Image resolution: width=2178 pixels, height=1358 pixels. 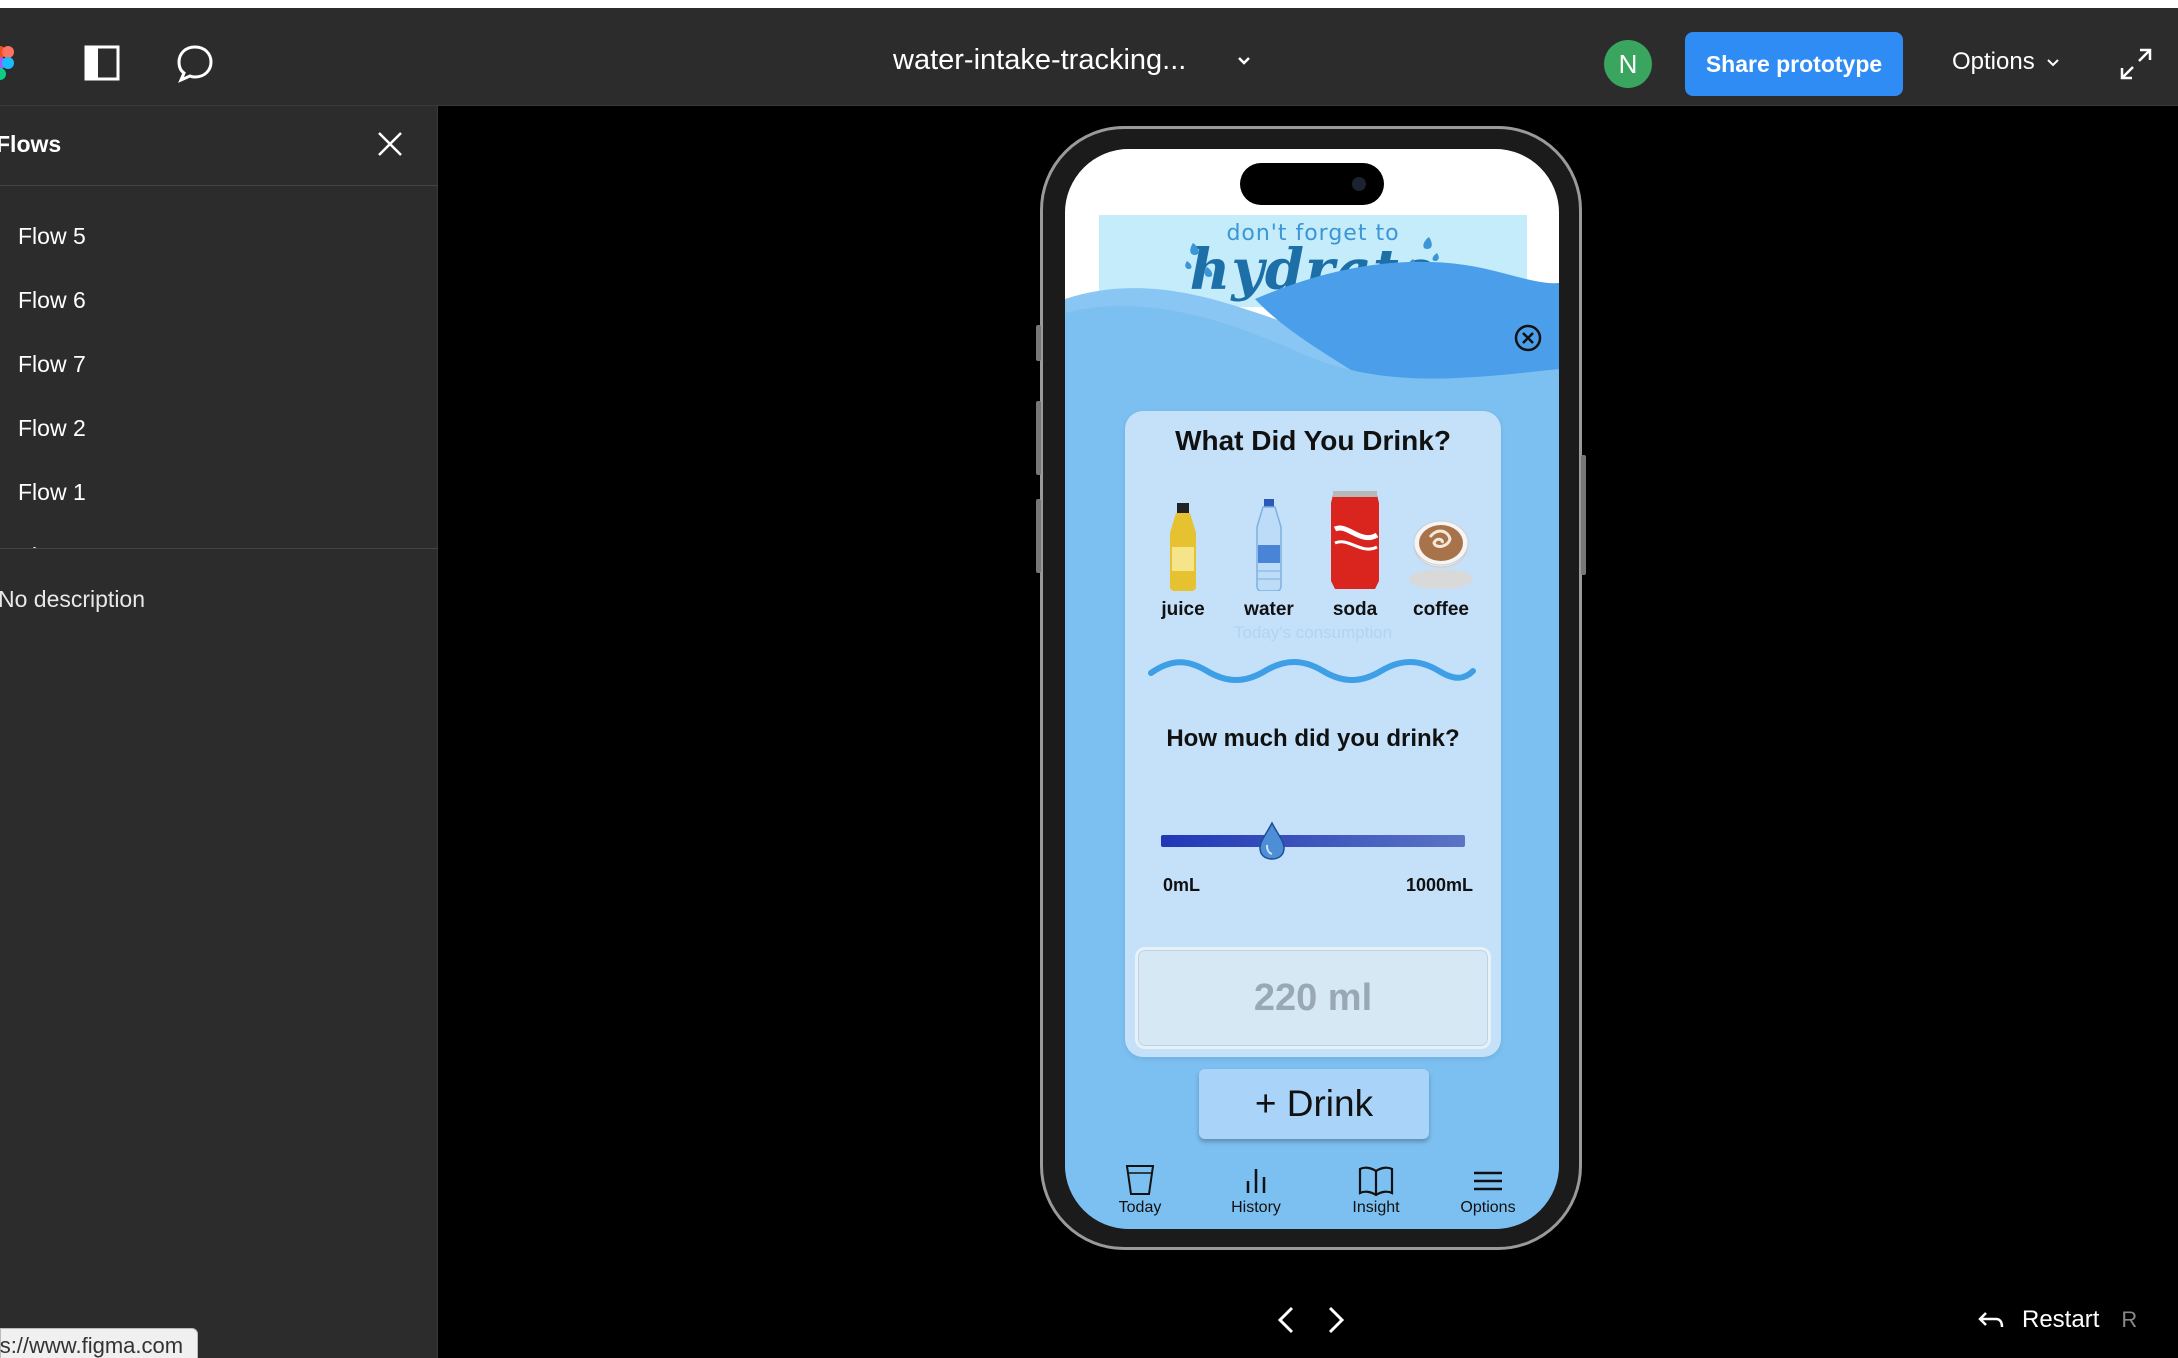 I want to click on close-circle-icon, so click(x=1528, y=338).